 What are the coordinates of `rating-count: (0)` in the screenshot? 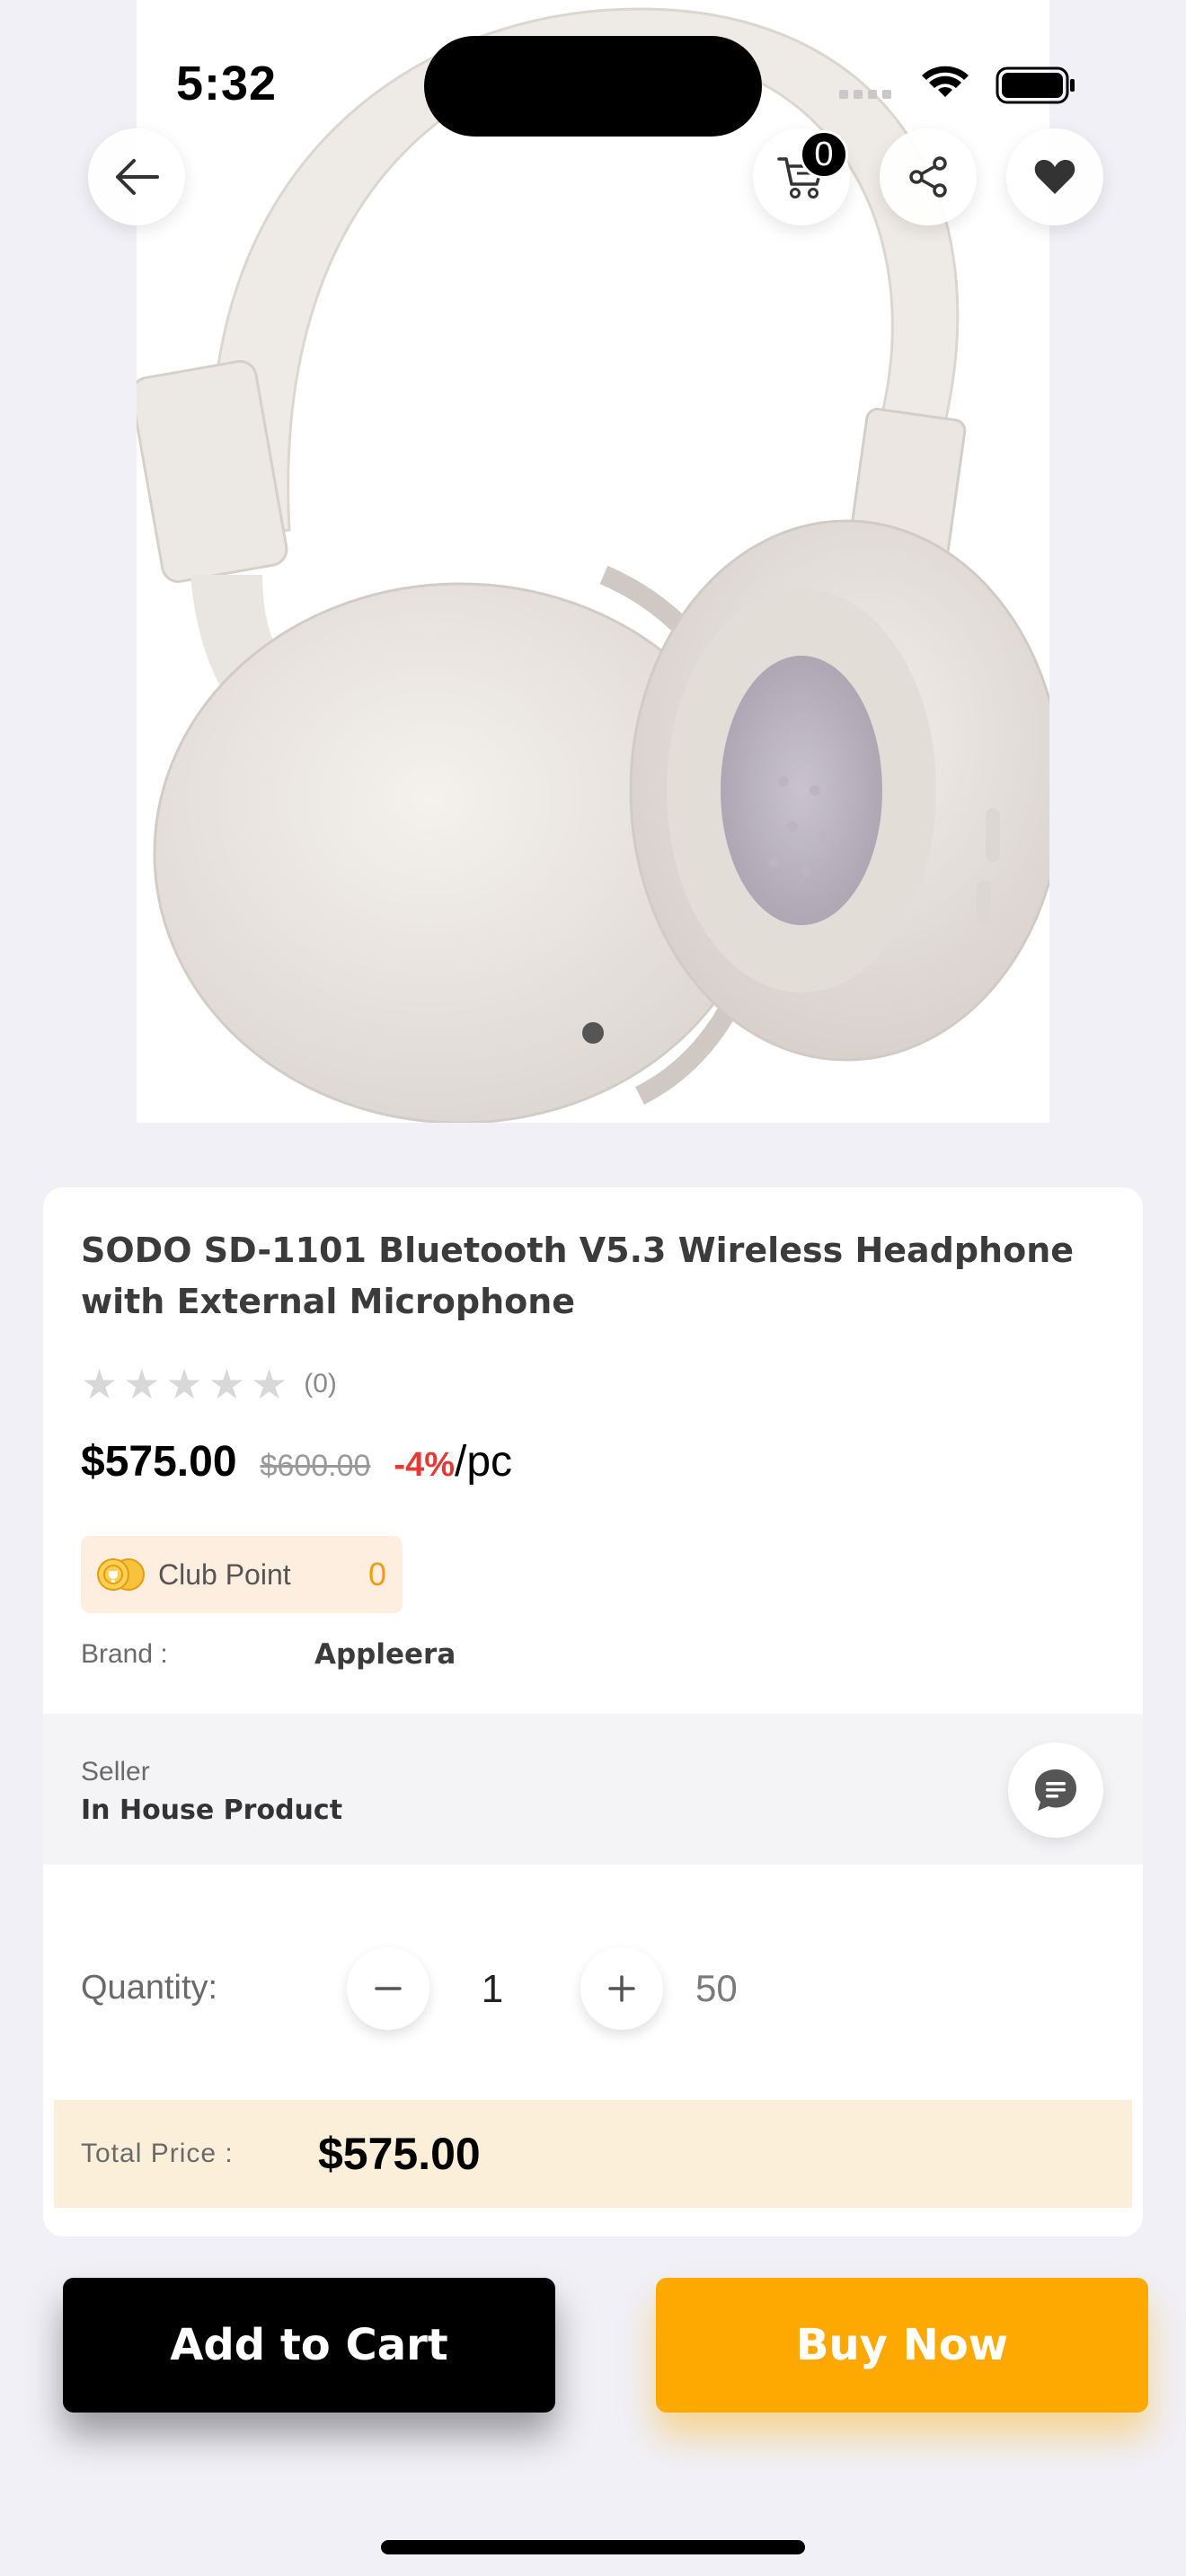 It's located at (320, 1383).